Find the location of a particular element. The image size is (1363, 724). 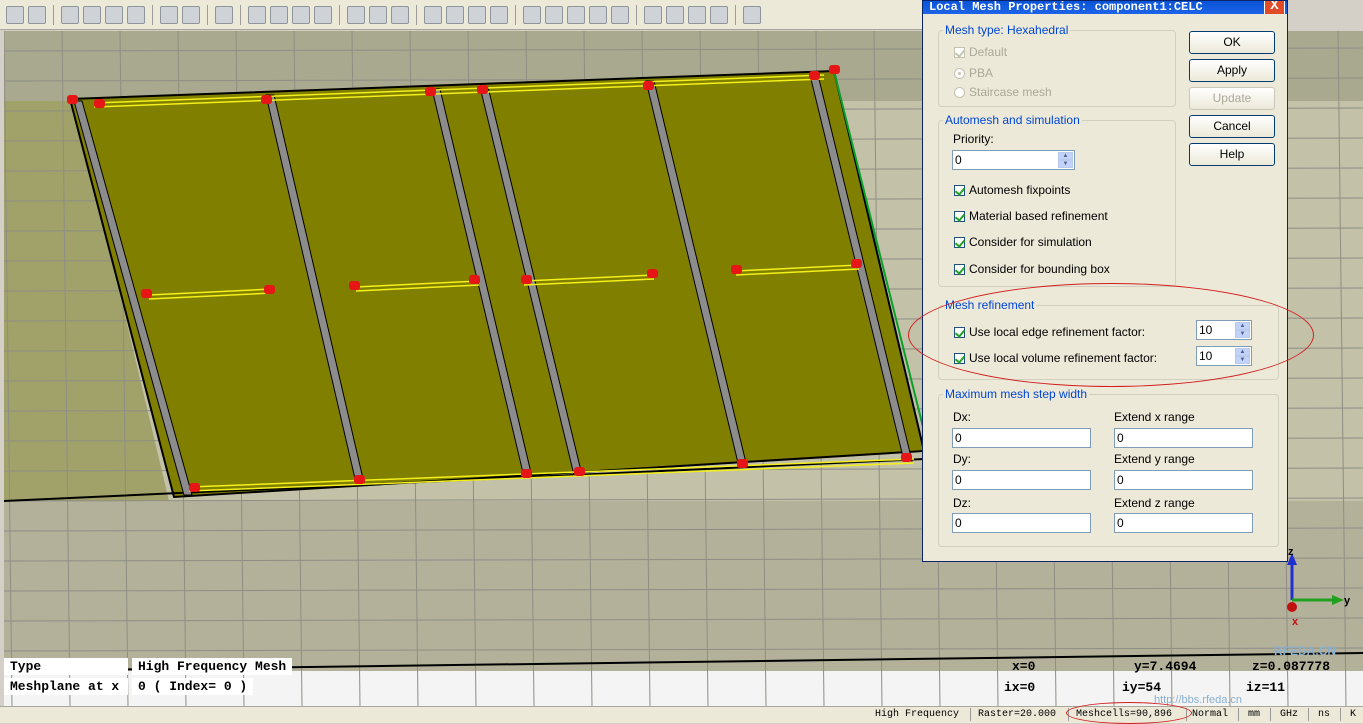

bbox-label: Consider for bounding box is located at coordinates (1039, 269).